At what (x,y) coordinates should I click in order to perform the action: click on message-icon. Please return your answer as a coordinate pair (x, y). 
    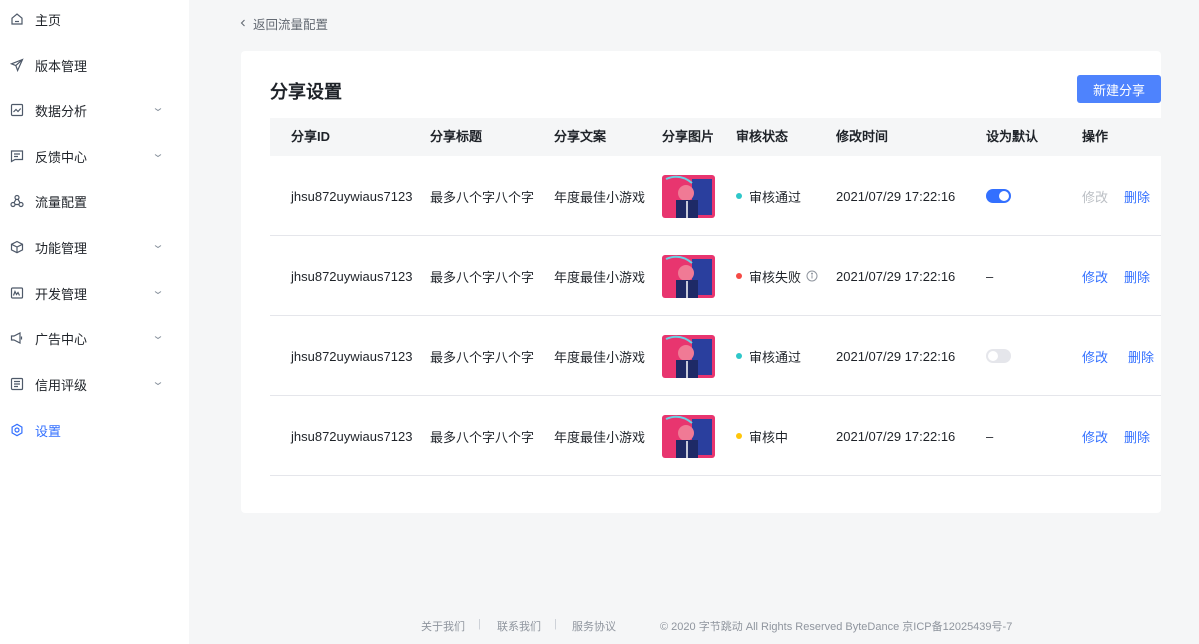
    Looking at the image, I should click on (17, 156).